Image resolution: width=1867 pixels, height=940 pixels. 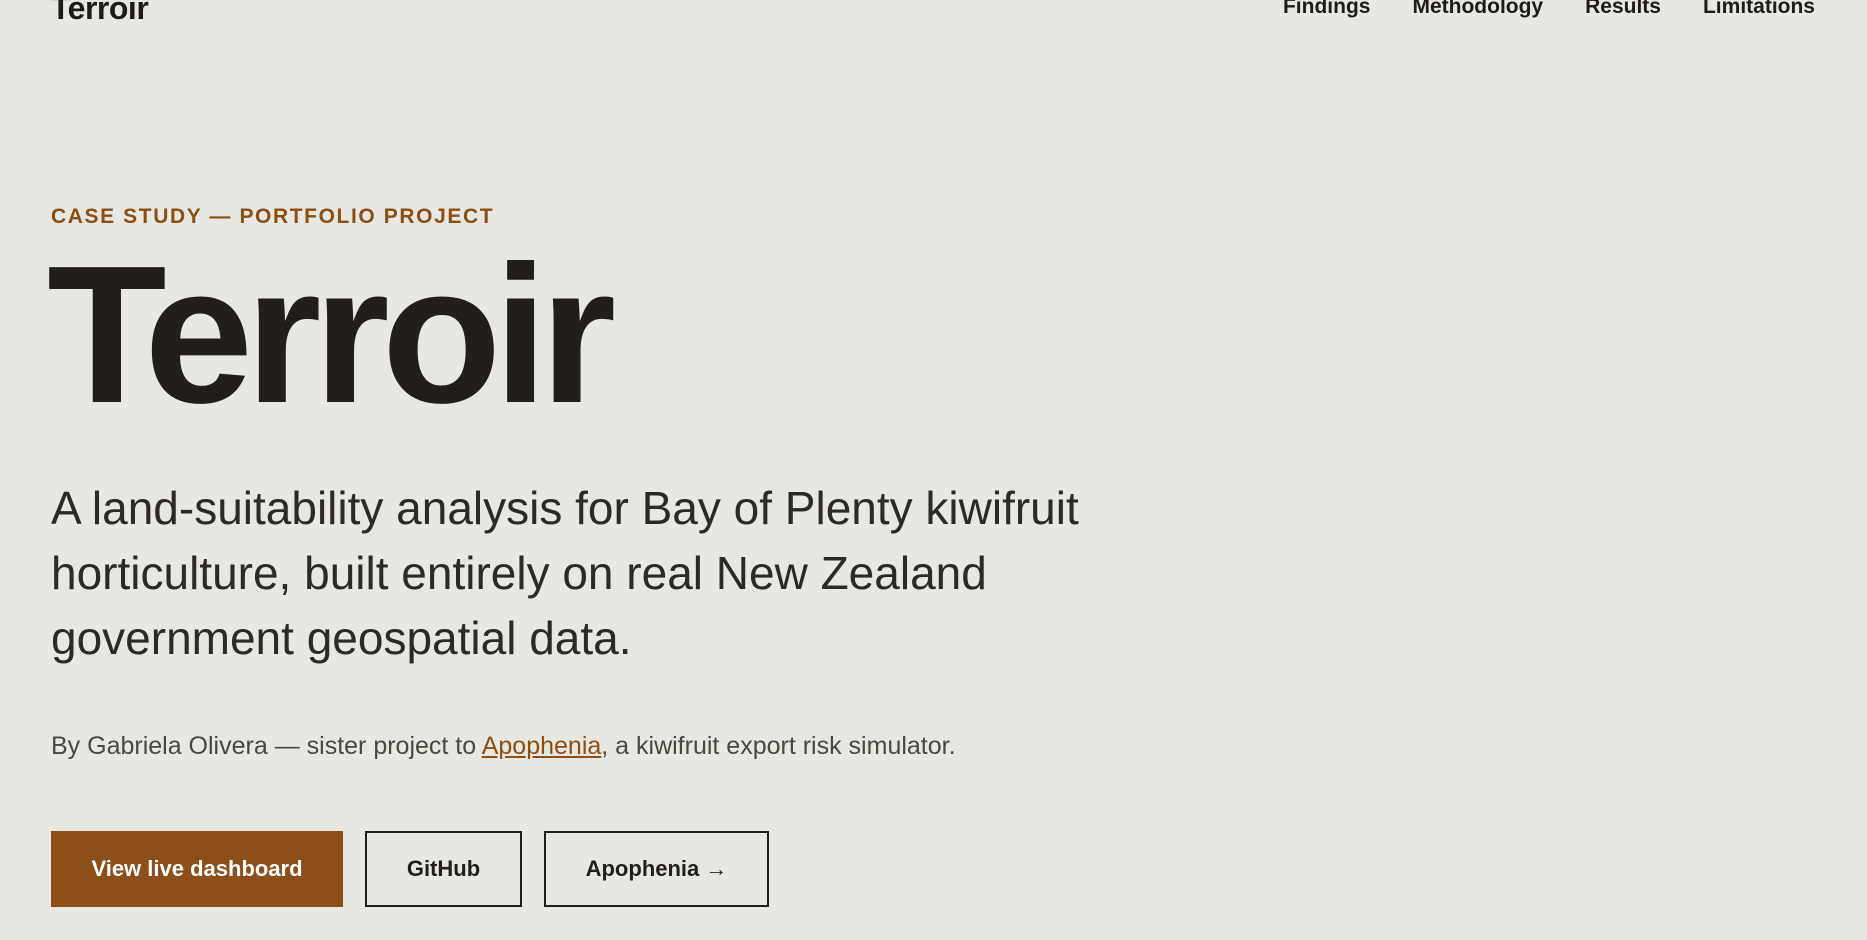 What do you see at coordinates (1759, 9) in the screenshot?
I see `nav-limitations: Limitations` at bounding box center [1759, 9].